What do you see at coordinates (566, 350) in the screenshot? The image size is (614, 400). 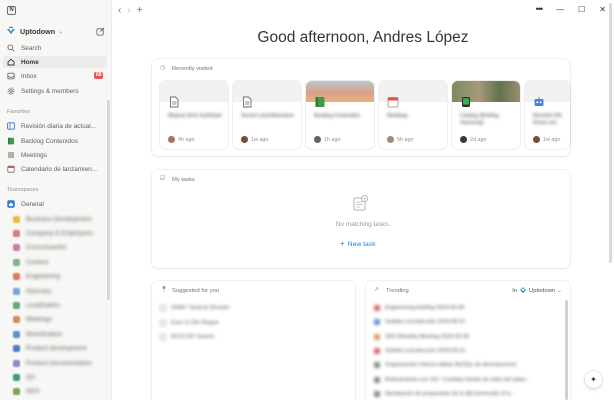 I see `trending-scrollbar` at bounding box center [566, 350].